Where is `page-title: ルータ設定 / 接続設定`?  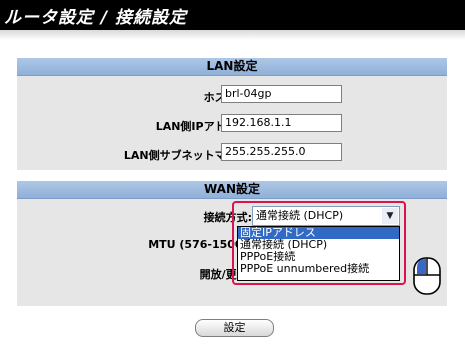
page-title: ルータ設定 / 接続設定 is located at coordinates (96, 18).